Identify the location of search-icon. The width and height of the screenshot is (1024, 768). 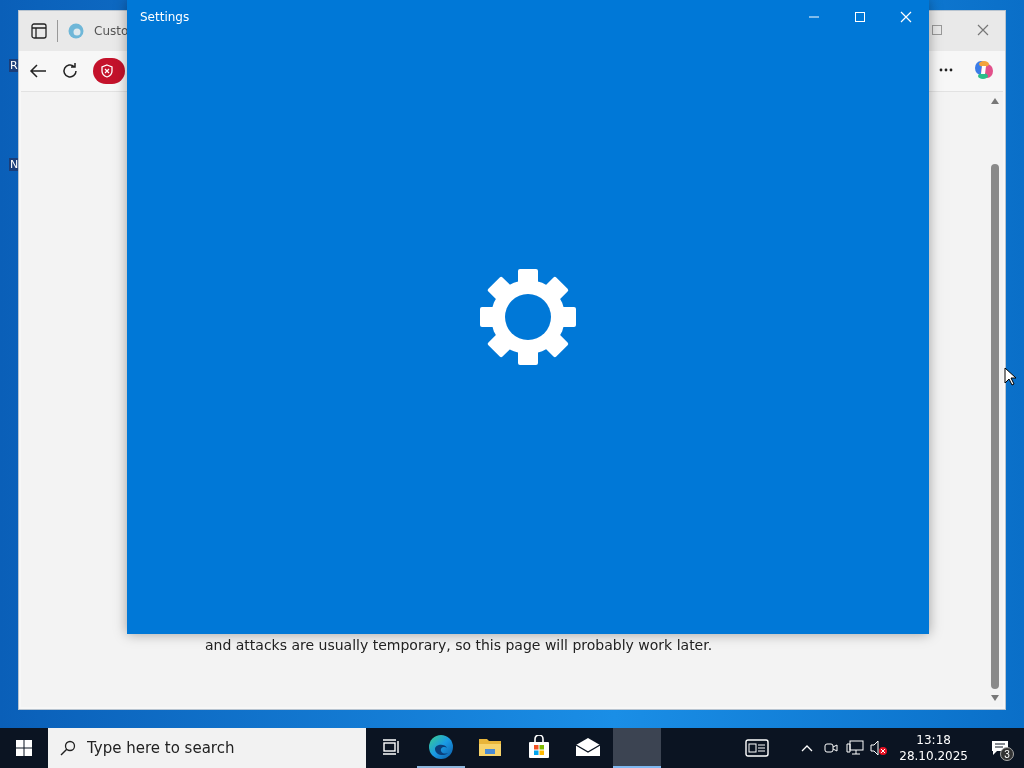
(68, 748).